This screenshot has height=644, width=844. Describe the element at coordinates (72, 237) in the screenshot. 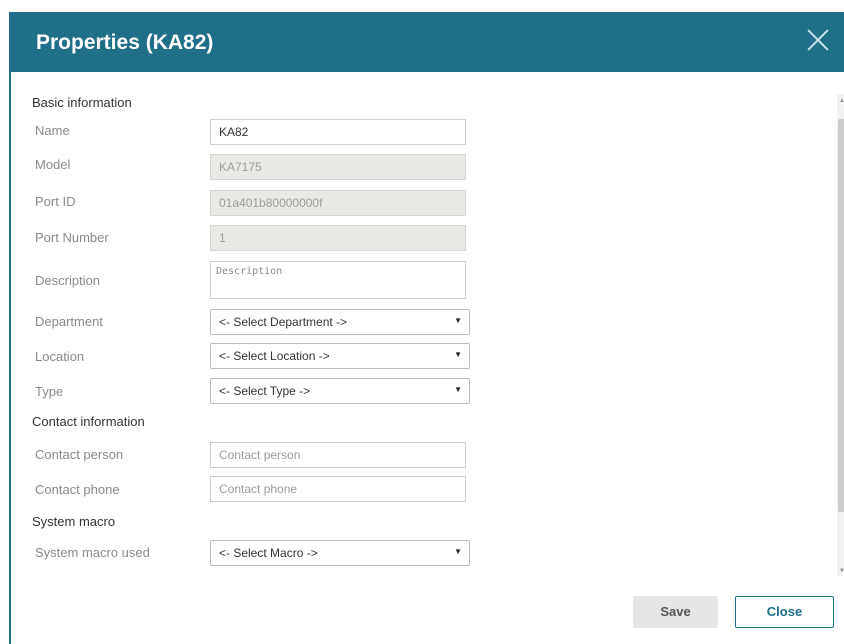

I see `port-number-label: Port Number` at that location.